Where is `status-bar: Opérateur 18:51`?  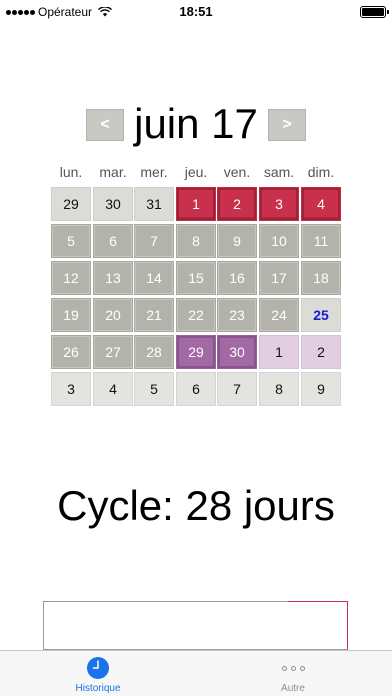 status-bar: Opérateur 18:51 is located at coordinates (196, 12).